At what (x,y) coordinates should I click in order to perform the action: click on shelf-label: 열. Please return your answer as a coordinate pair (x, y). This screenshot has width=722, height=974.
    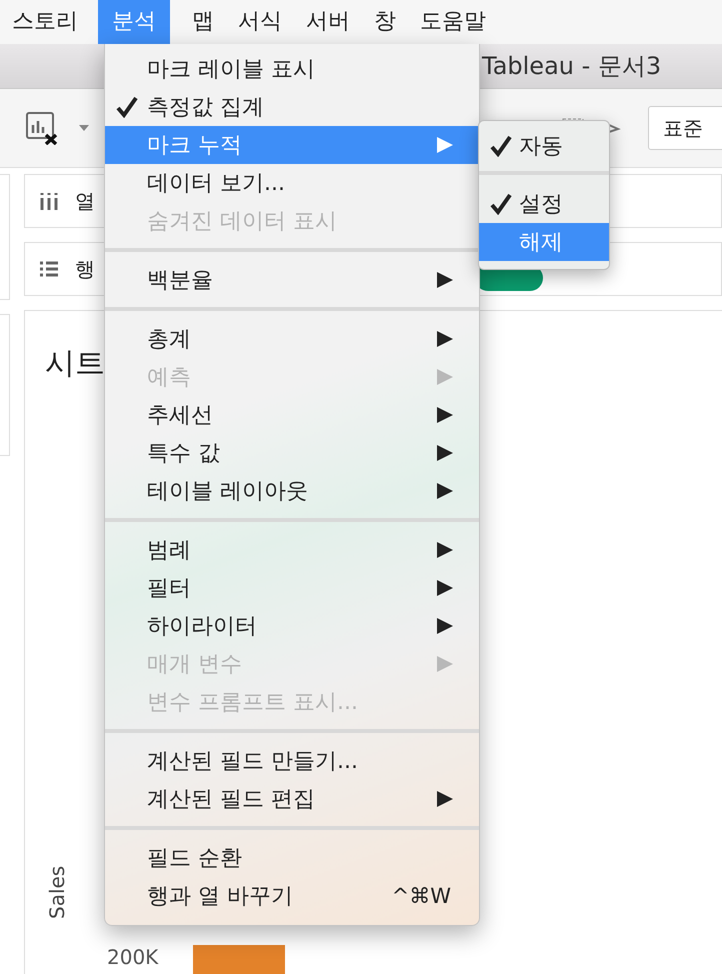
    Looking at the image, I should click on (85, 201).